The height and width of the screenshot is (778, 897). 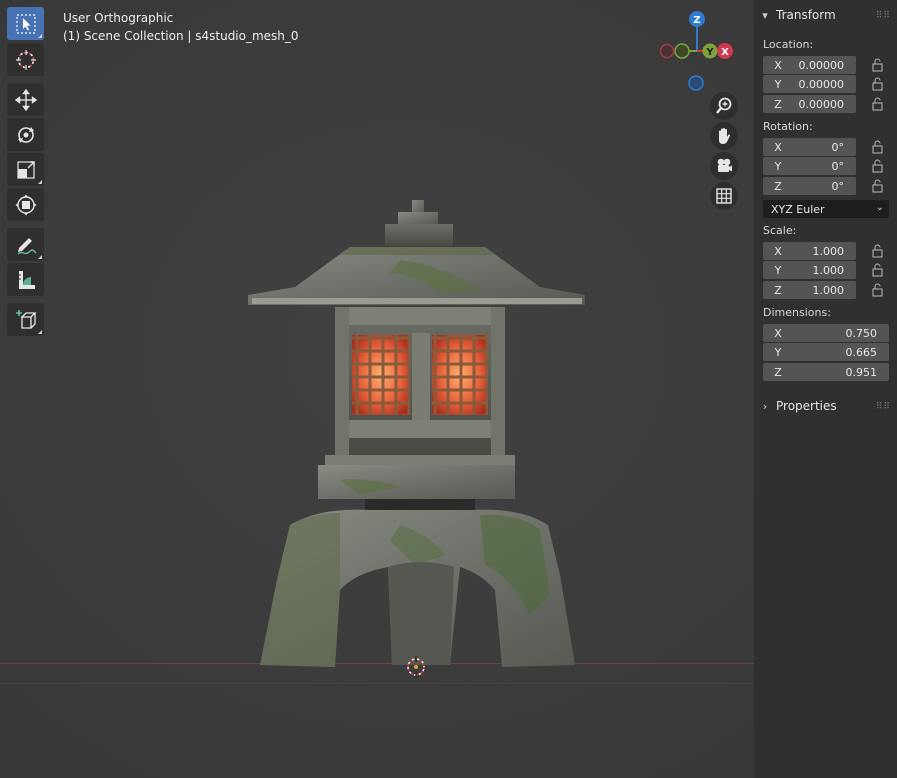 I want to click on move-arrows-icon, so click(x=25, y=99).